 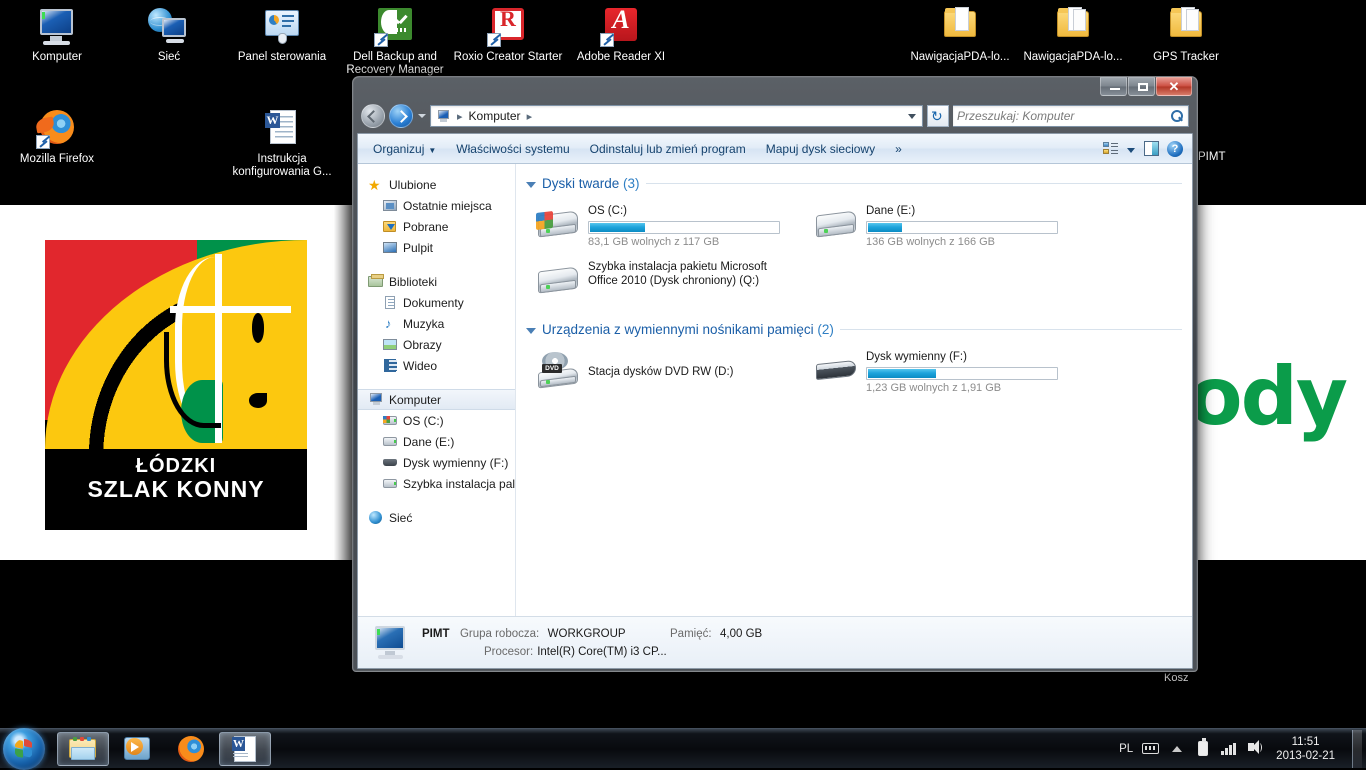 What do you see at coordinates (1202, 747) in the screenshot?
I see `battery-icon` at bounding box center [1202, 747].